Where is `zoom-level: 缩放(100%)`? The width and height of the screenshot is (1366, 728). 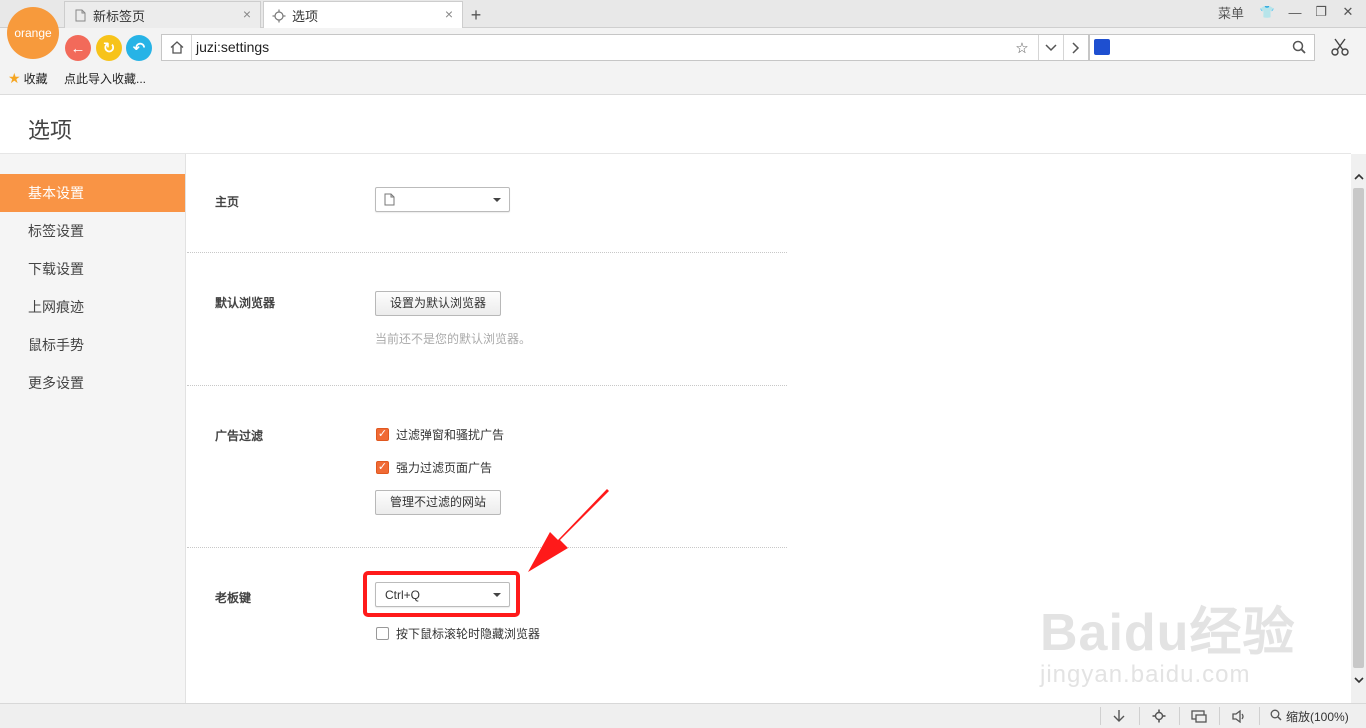
zoom-level: 缩放(100%) is located at coordinates (1317, 717).